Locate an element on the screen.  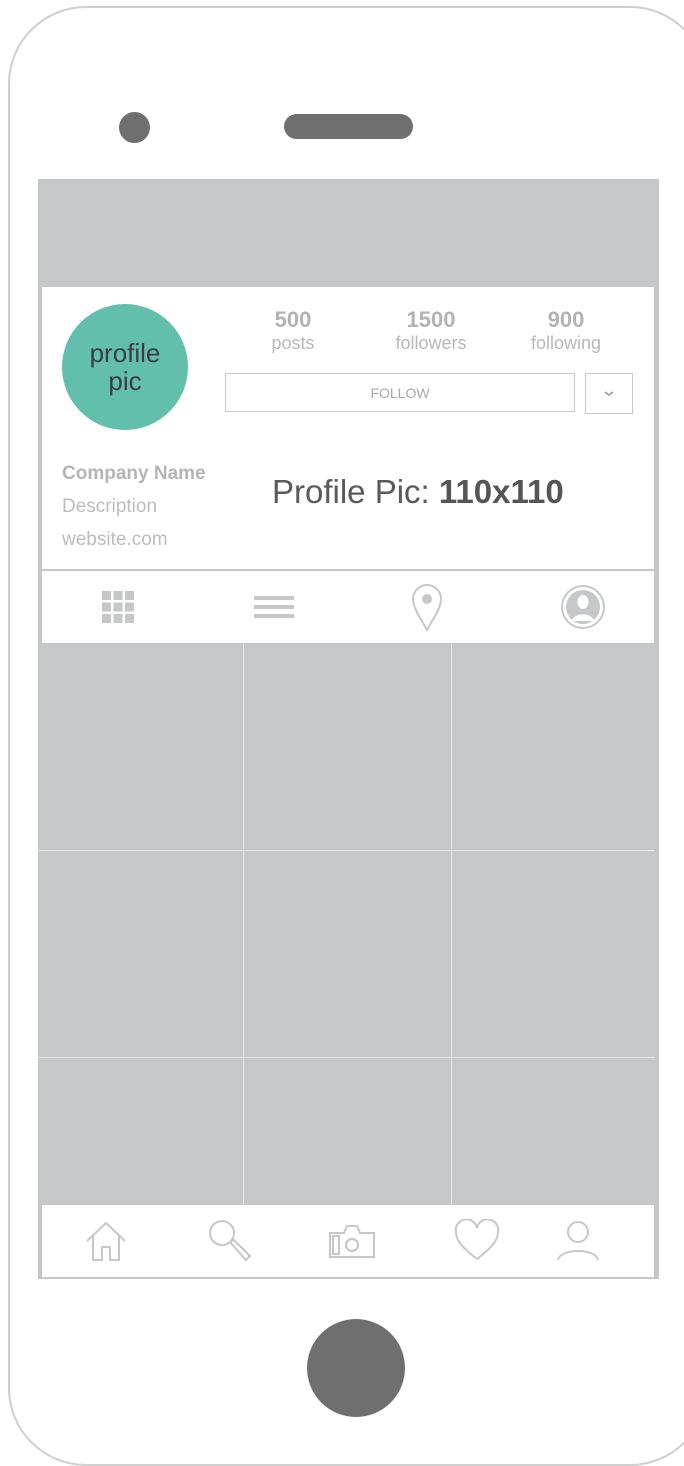
nav-home is located at coordinates (106, 1241).